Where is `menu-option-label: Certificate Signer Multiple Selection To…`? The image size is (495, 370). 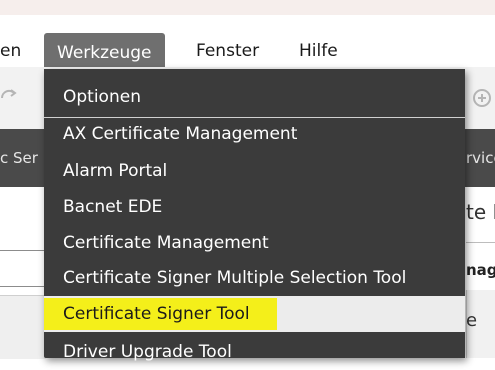
menu-option-label: Certificate Signer Multiple Selection To… is located at coordinates (235, 278).